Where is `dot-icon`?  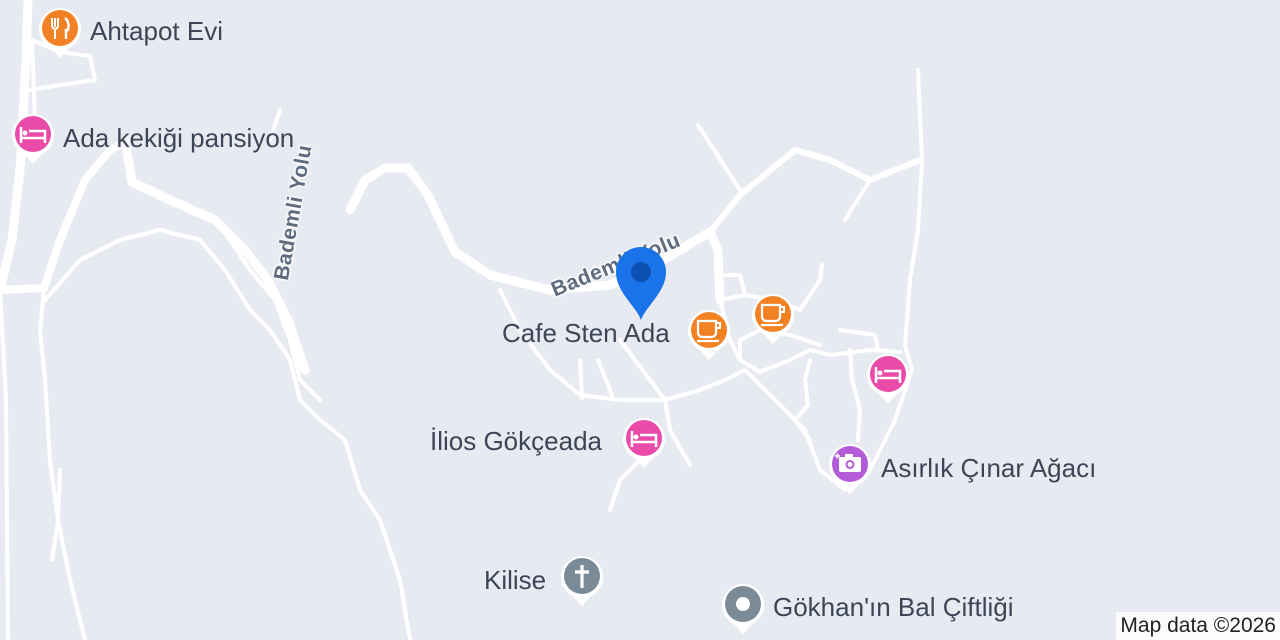 dot-icon is located at coordinates (743, 609).